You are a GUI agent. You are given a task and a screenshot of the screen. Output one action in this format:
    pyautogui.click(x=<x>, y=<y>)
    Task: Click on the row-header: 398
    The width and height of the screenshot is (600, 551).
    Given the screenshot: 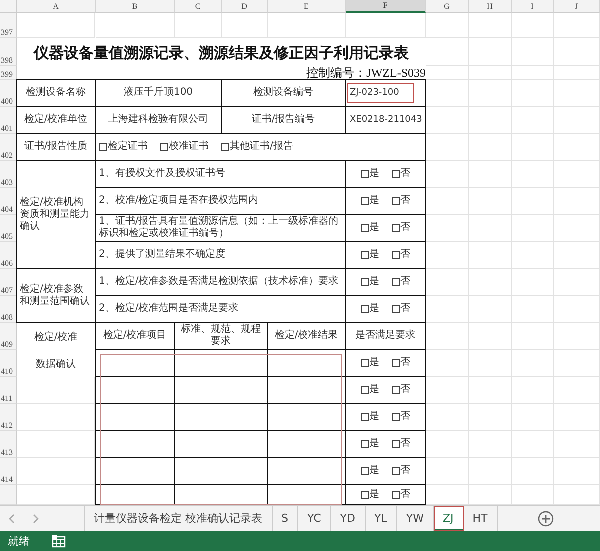 What is the action you would take?
    pyautogui.click(x=8, y=52)
    